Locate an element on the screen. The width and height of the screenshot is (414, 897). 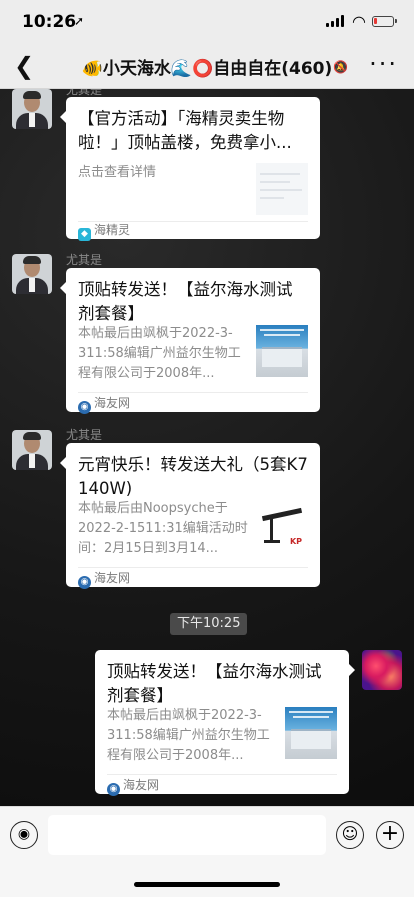
more-options-icon: ··· is located at coordinates (383, 64).